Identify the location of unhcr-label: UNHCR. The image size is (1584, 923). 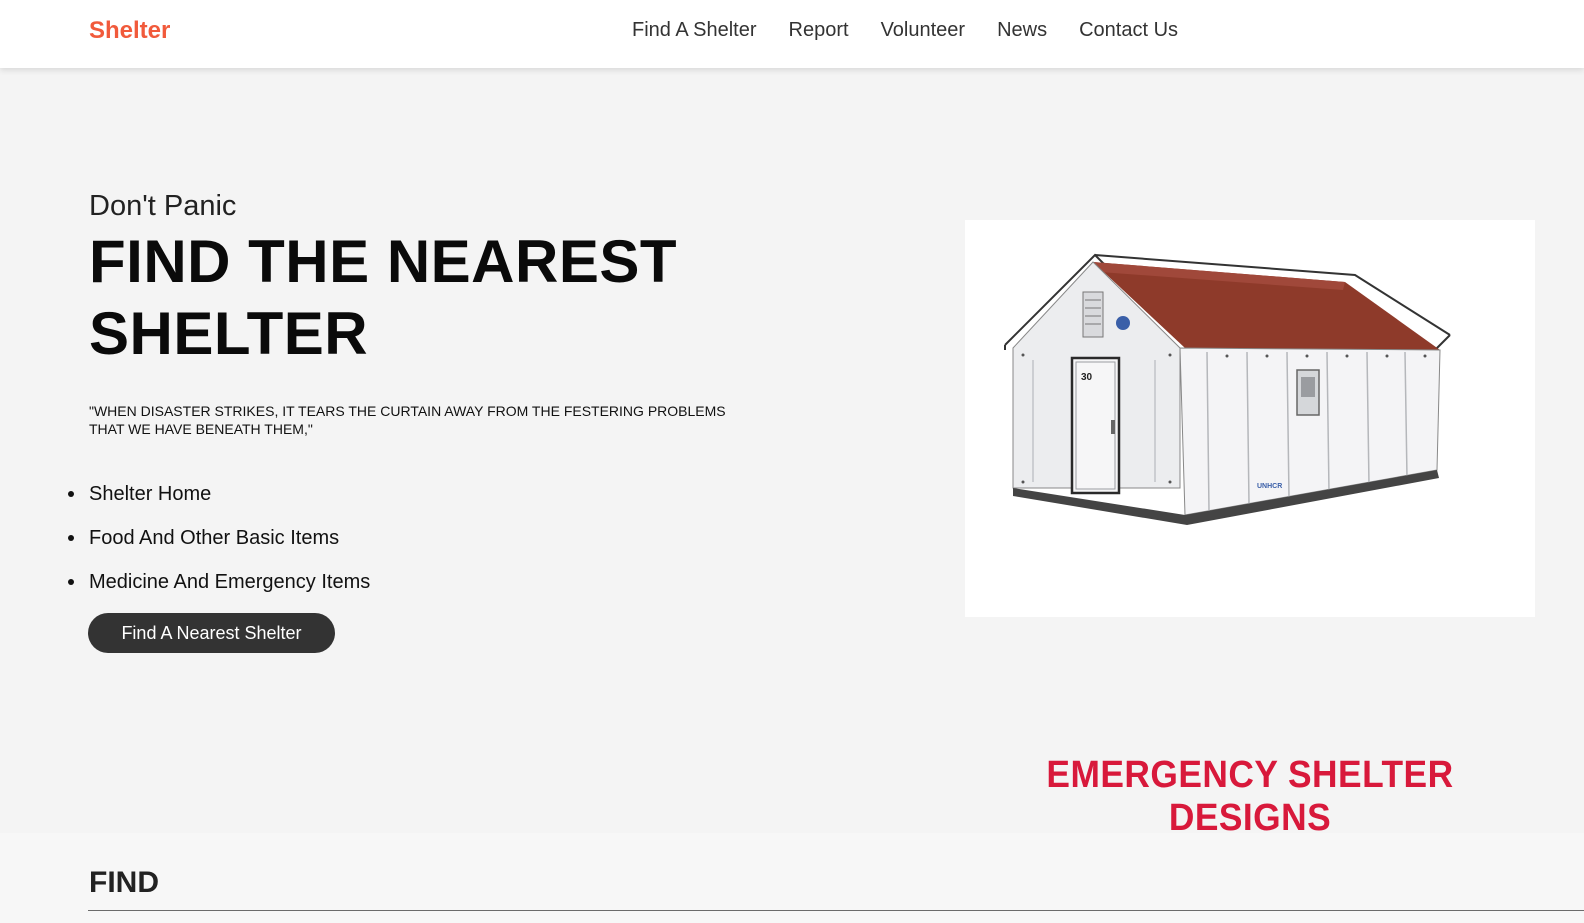
(1269, 486).